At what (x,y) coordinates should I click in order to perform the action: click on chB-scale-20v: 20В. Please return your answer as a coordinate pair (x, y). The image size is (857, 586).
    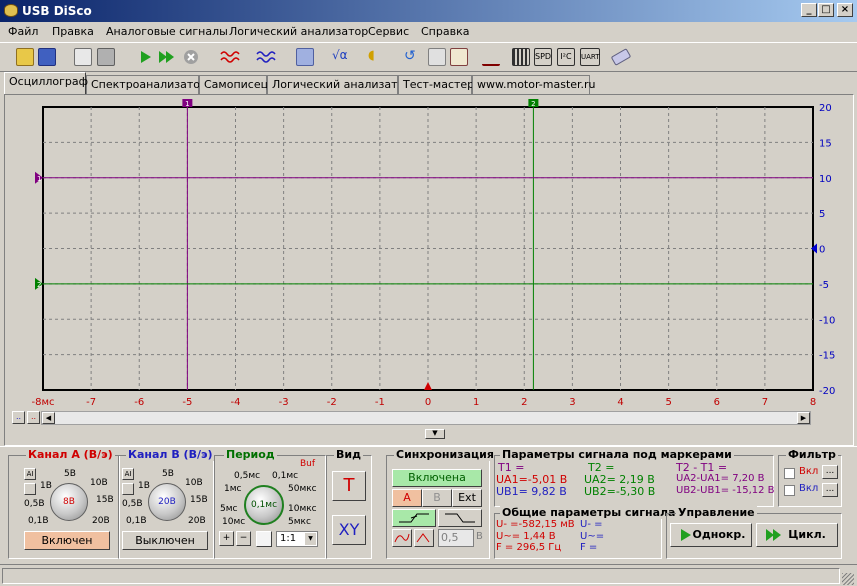
    Looking at the image, I should click on (197, 521).